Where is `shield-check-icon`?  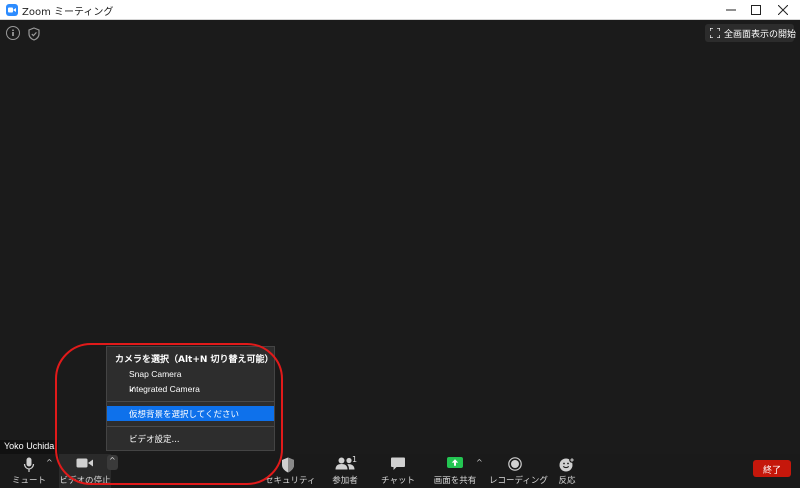
shield-check-icon is located at coordinates (34, 33).